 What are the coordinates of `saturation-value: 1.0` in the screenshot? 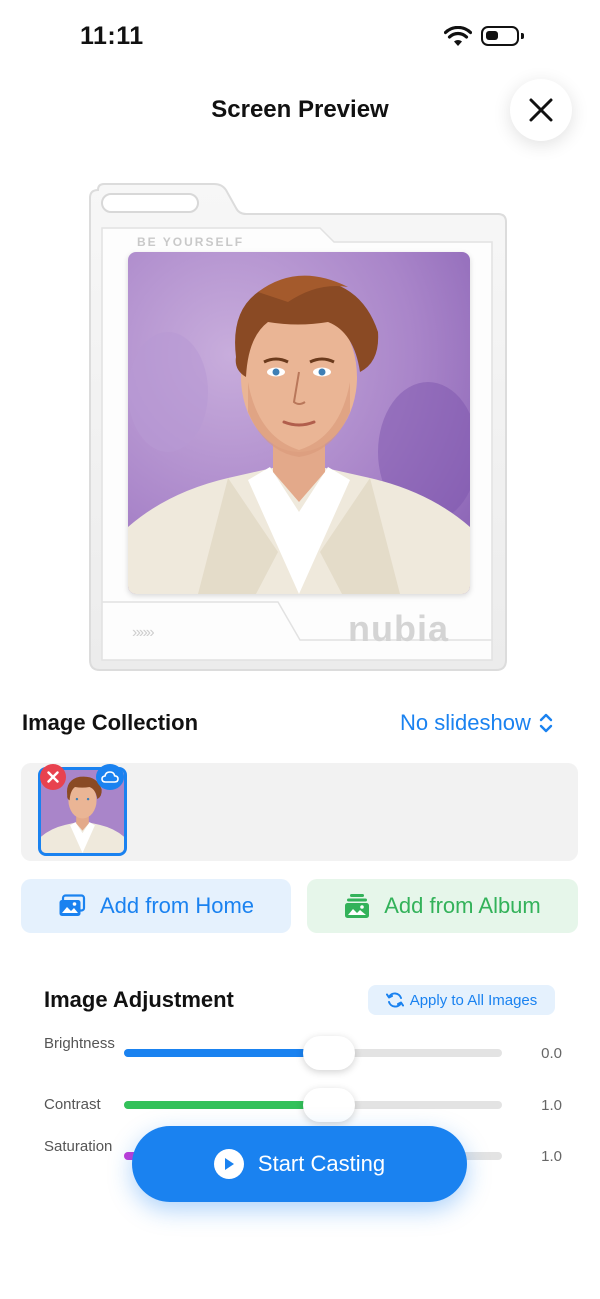 It's located at (551, 1156).